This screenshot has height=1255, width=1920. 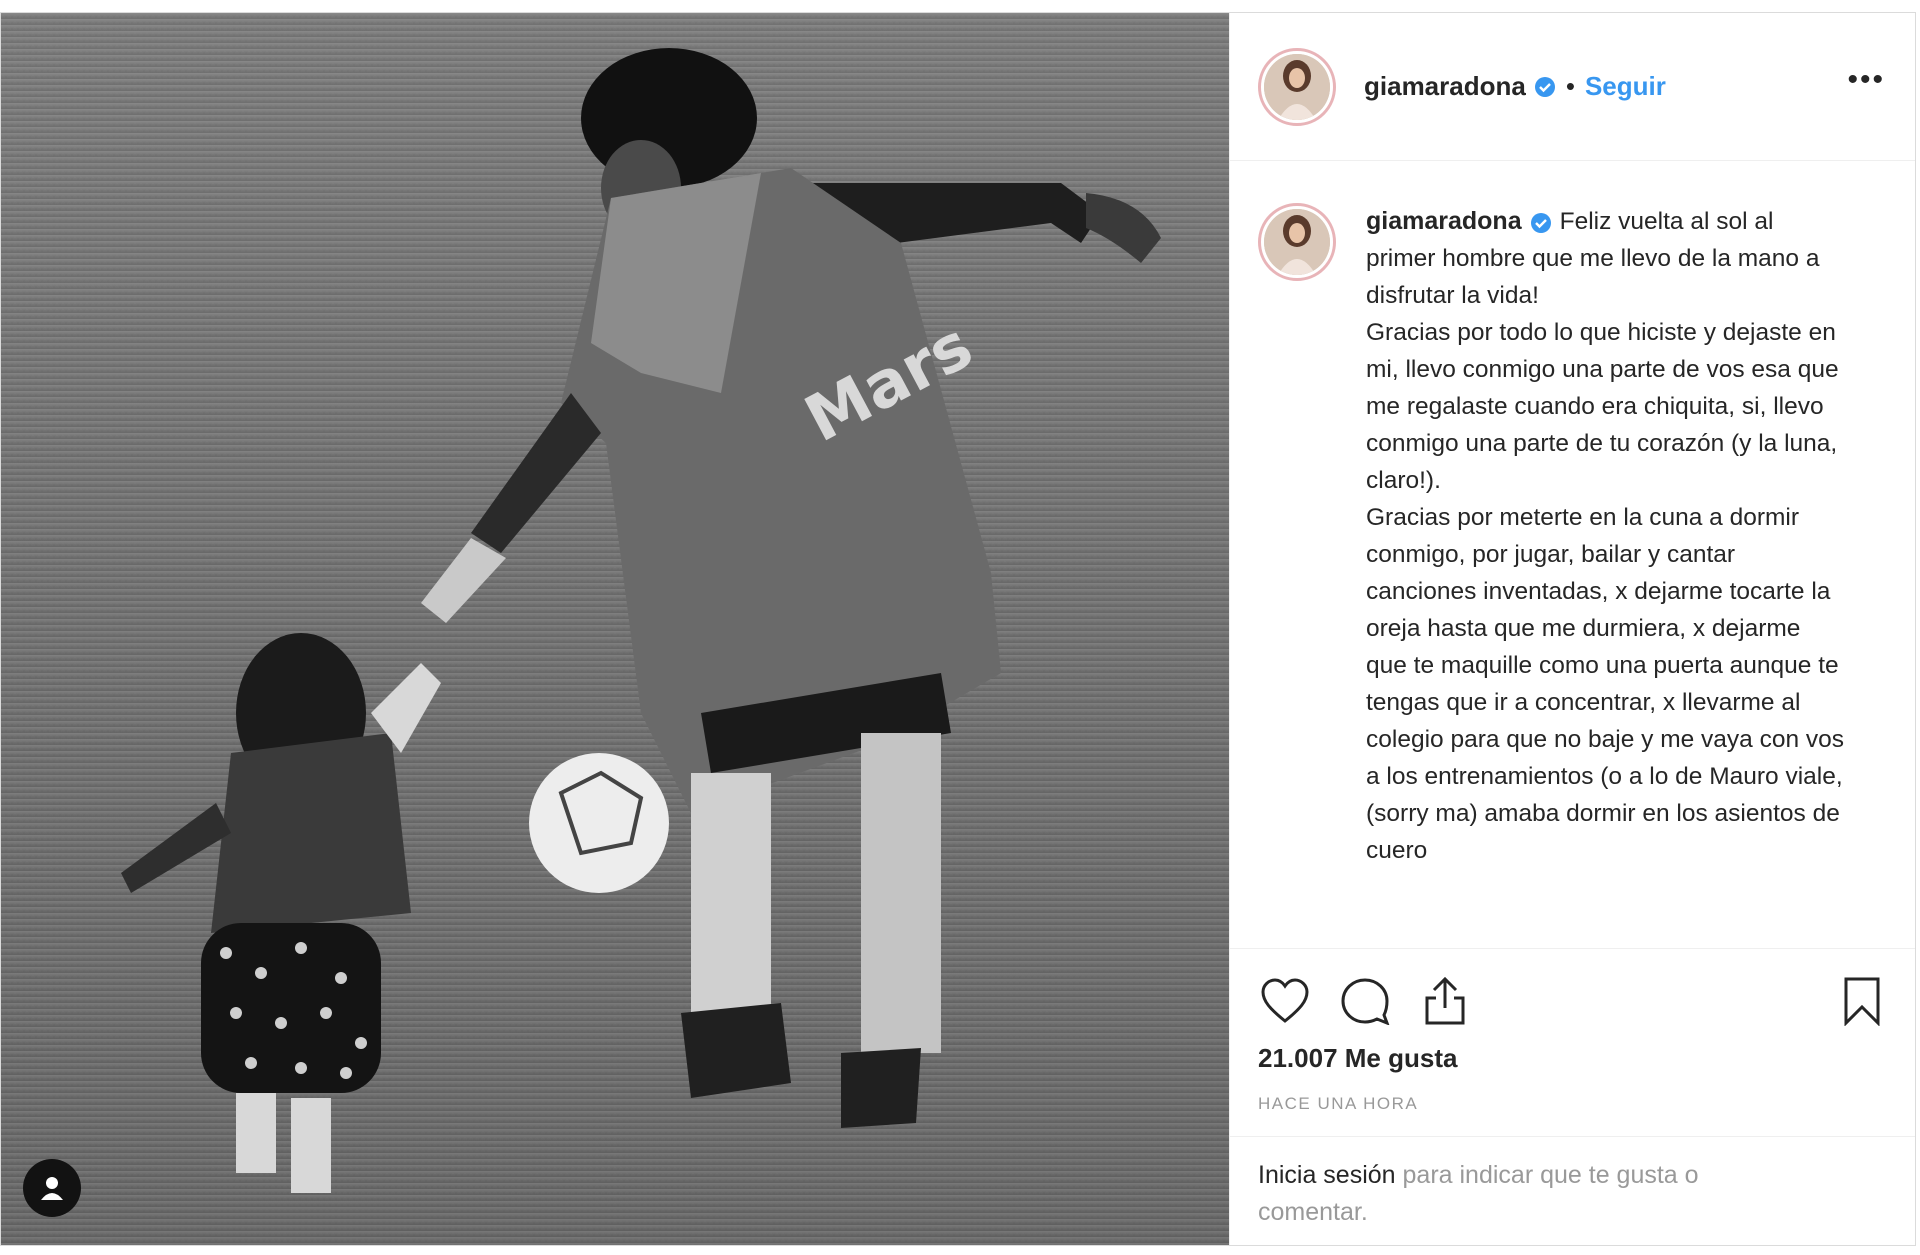 I want to click on caption-avatar-image, so click(x=1297, y=242).